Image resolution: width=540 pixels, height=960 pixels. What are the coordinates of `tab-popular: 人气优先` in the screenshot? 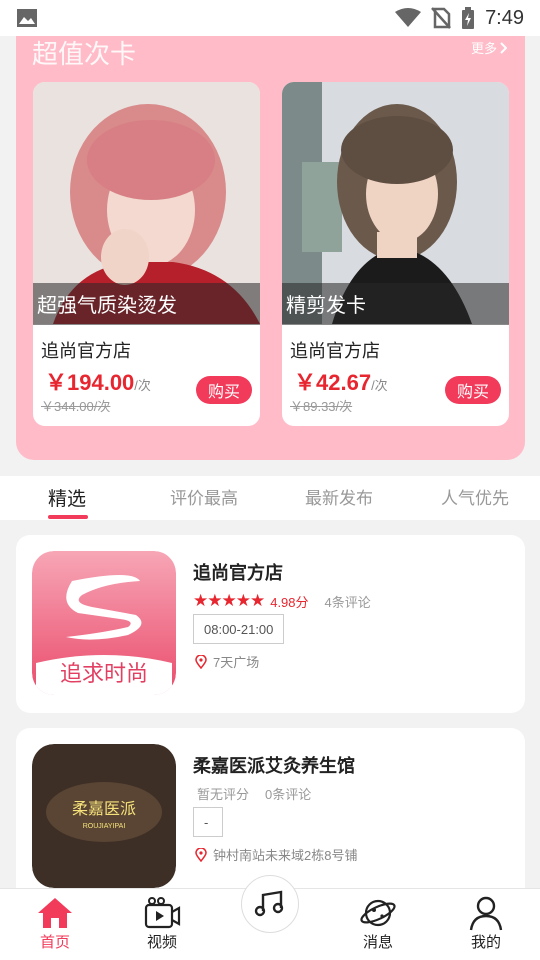 It's located at (475, 496).